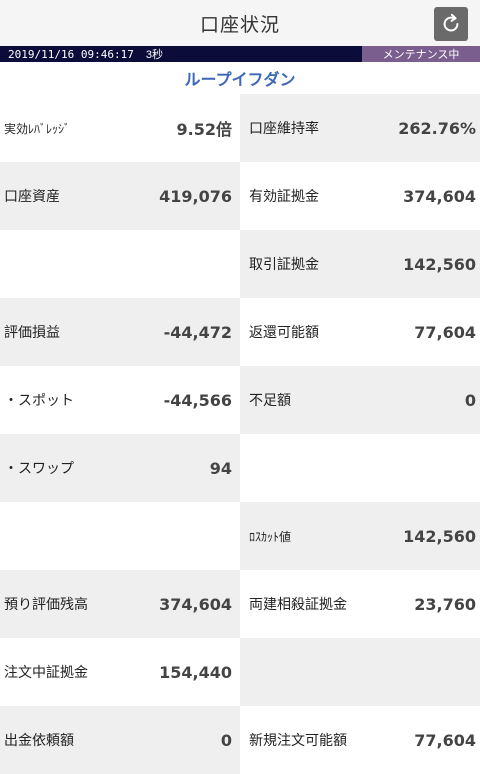  I want to click on page-title: 口座状況, so click(239, 24).